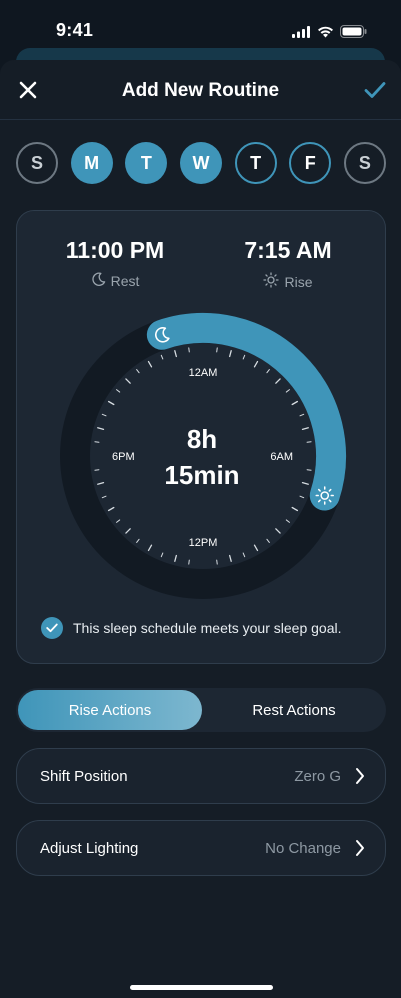  I want to click on battery-icon, so click(353, 34).